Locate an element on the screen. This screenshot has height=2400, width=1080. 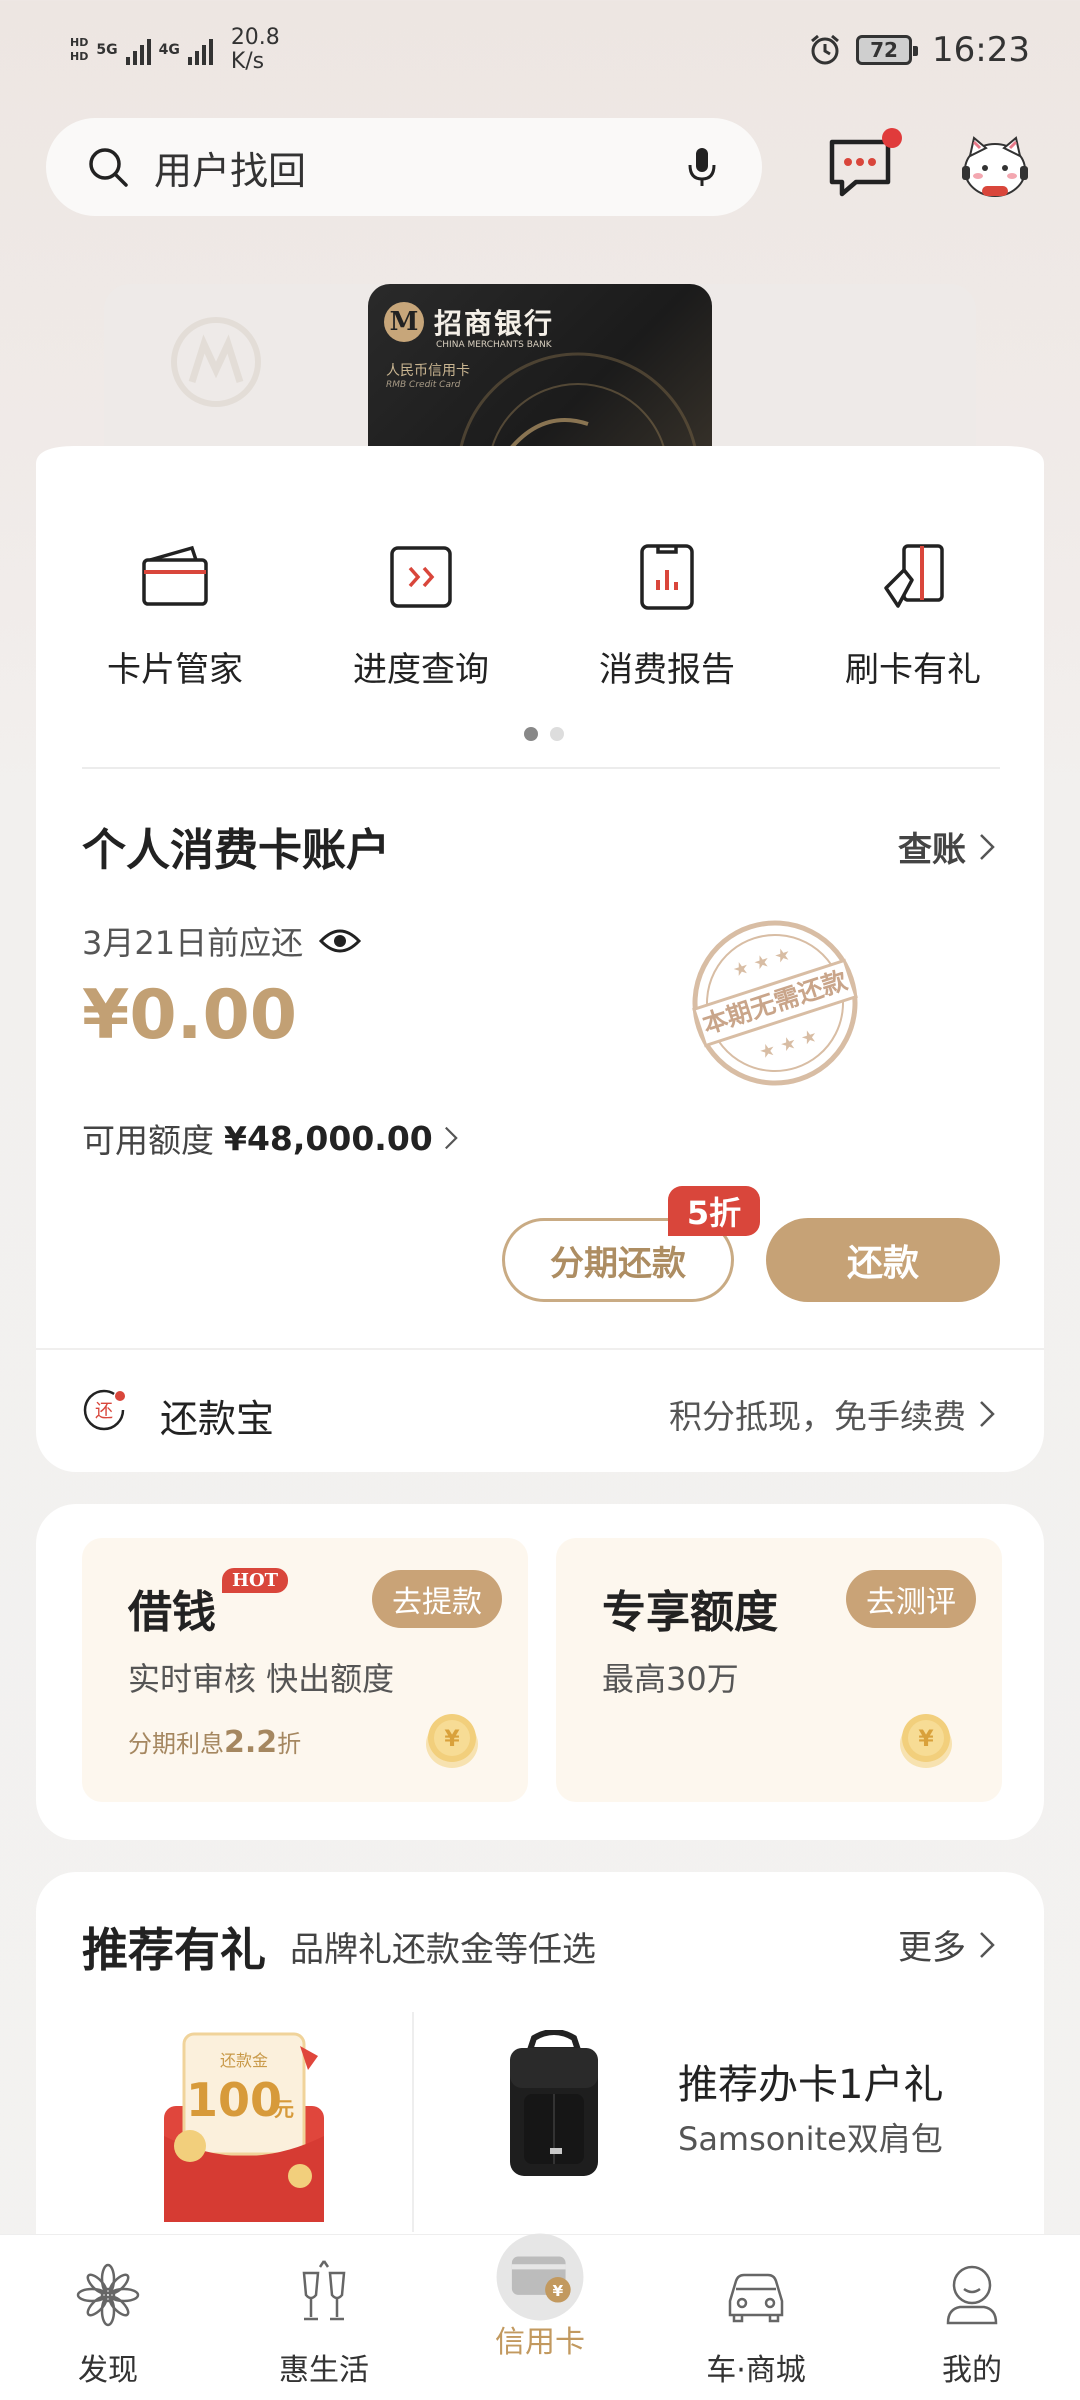
red-envelope-image: 还款金 100 元 is located at coordinates (243, 2126).